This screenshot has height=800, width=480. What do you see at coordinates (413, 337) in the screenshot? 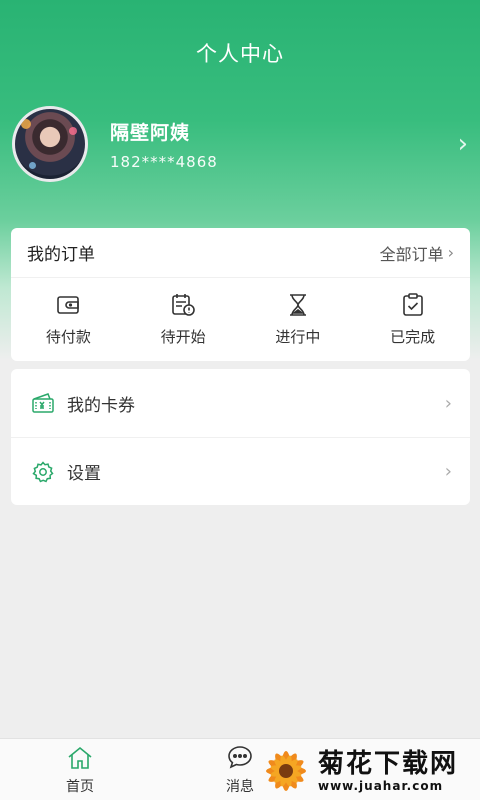
I see `order-status-label: 已完成` at bounding box center [413, 337].